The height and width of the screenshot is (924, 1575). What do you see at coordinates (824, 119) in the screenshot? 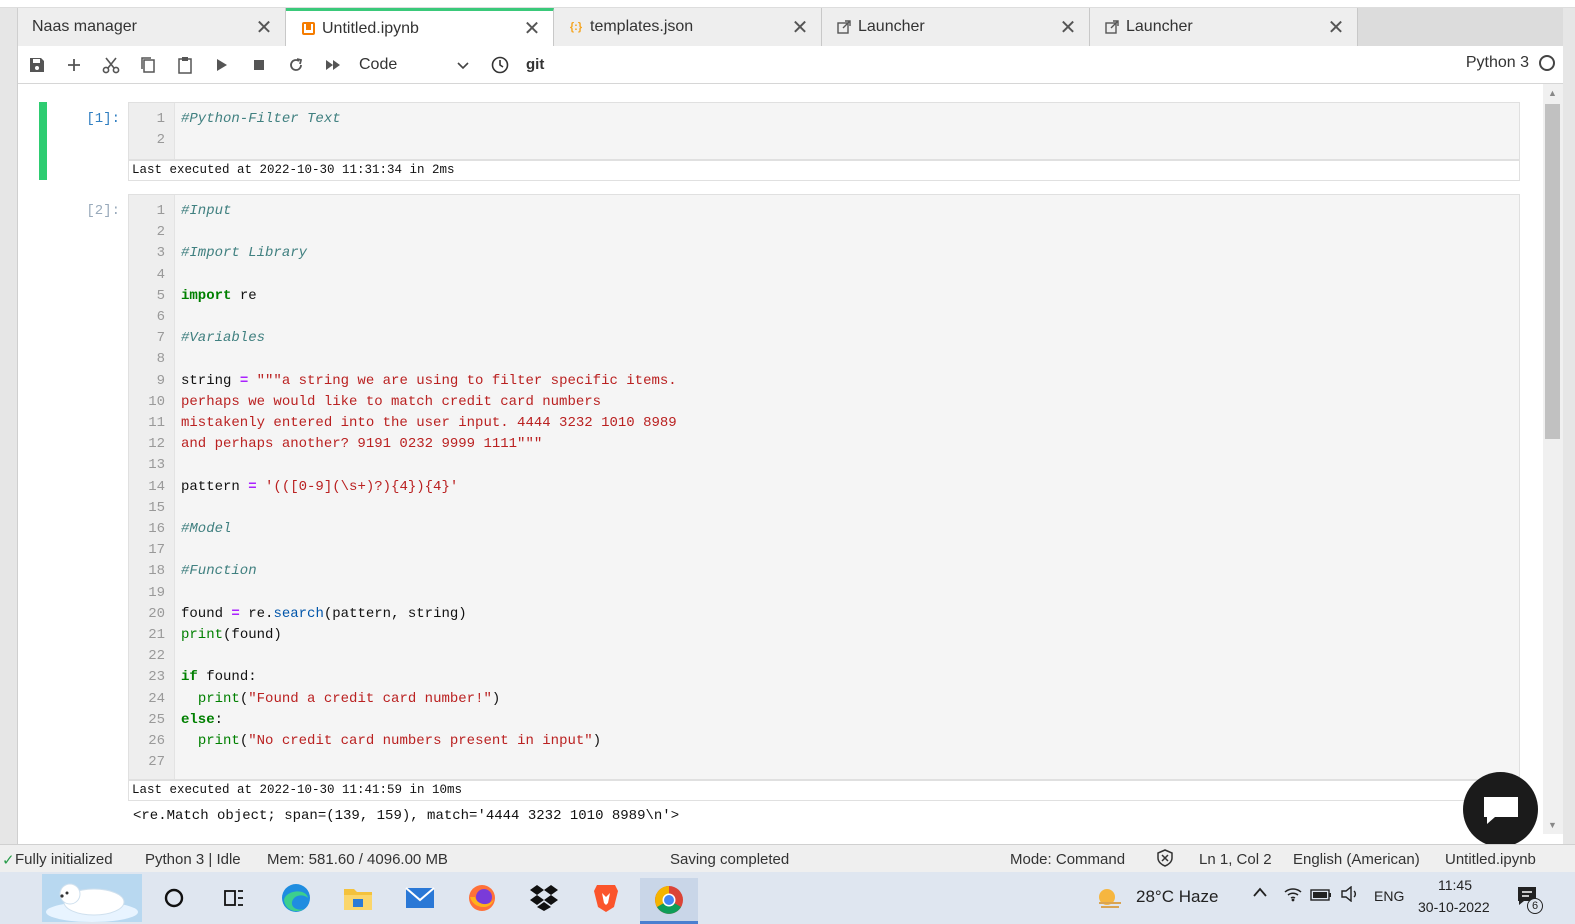
I see `code-line: 1 #Python-Filter Text` at bounding box center [824, 119].